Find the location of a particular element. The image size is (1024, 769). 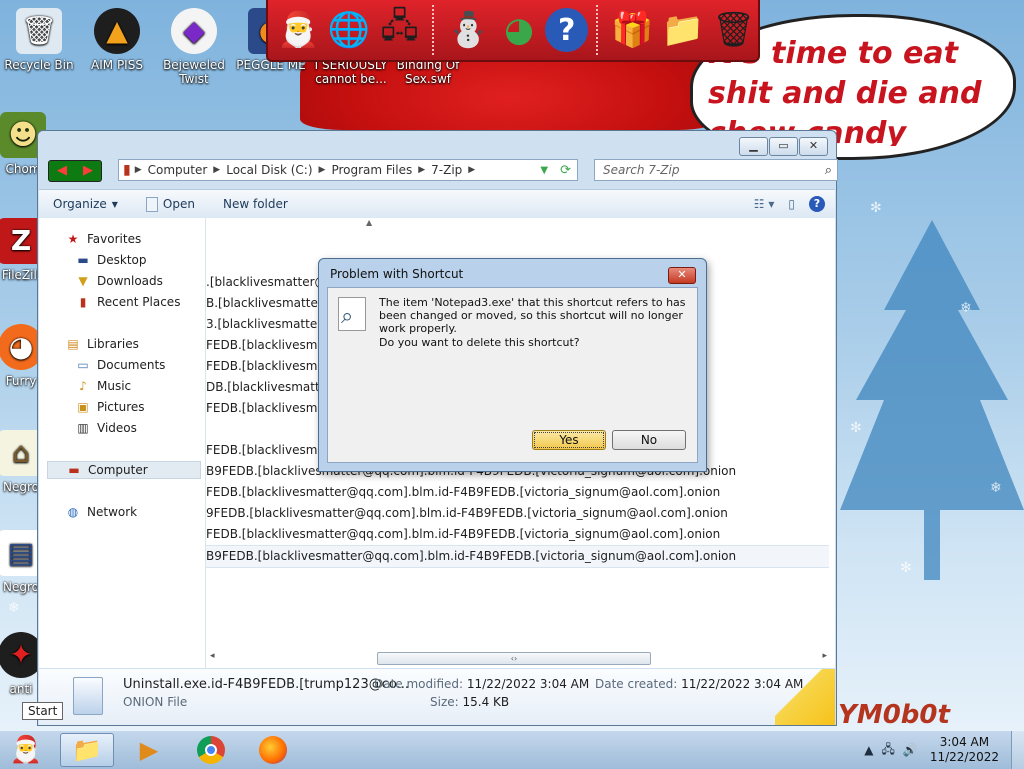

nav-libraries: ▤ Libraries is located at coordinates (102, 344).